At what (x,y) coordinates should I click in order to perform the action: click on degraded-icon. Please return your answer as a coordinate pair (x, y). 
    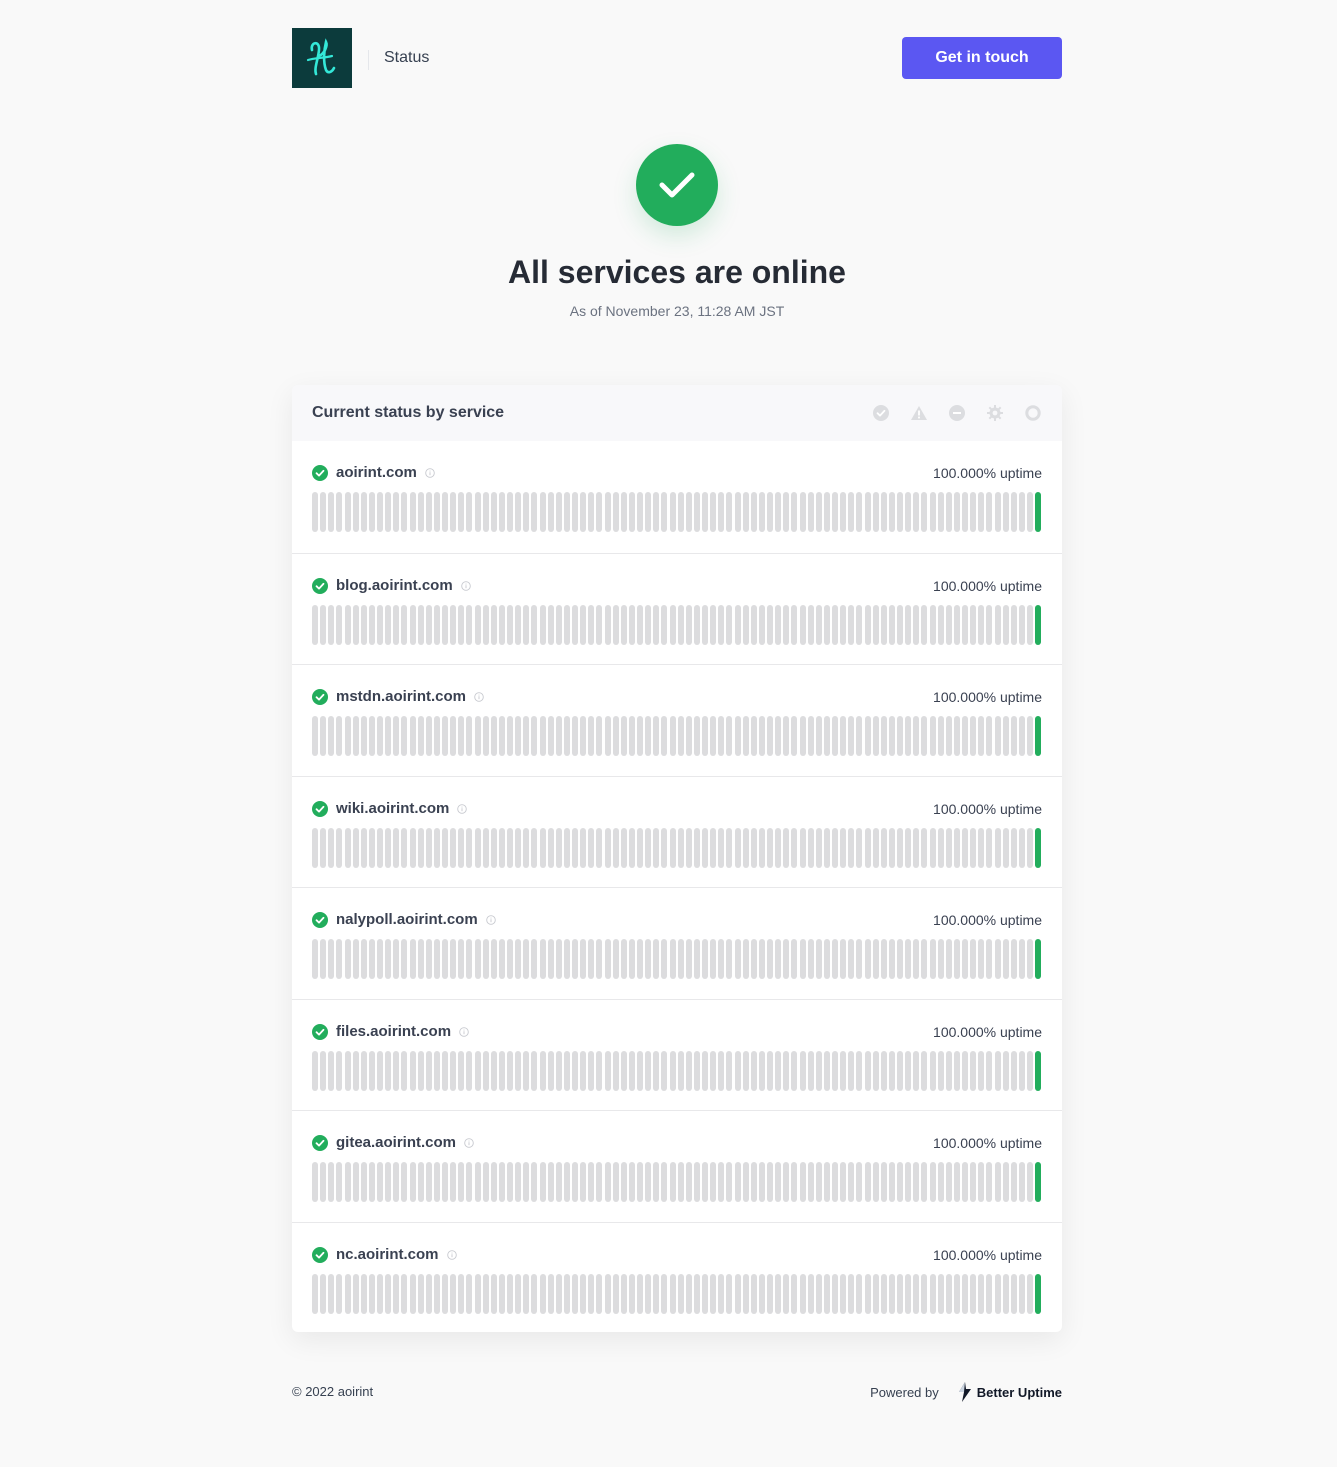
    Looking at the image, I should click on (919, 413).